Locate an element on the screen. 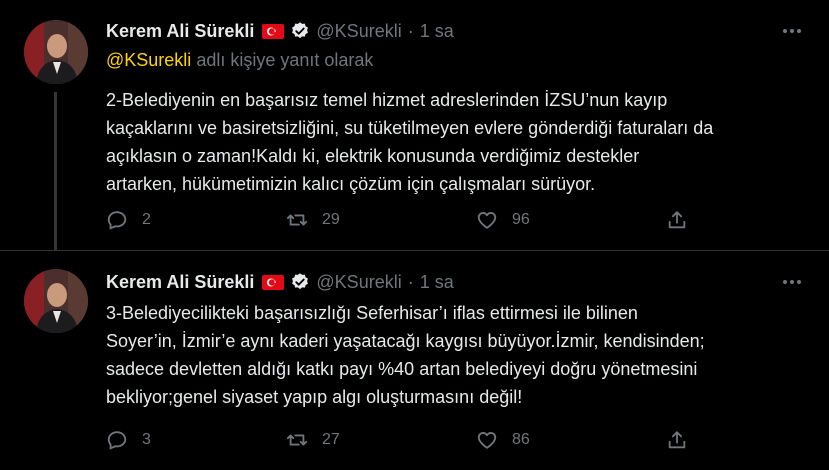 Image resolution: width=829 pixels, height=470 pixels. reply-count: 3 is located at coordinates (146, 439).